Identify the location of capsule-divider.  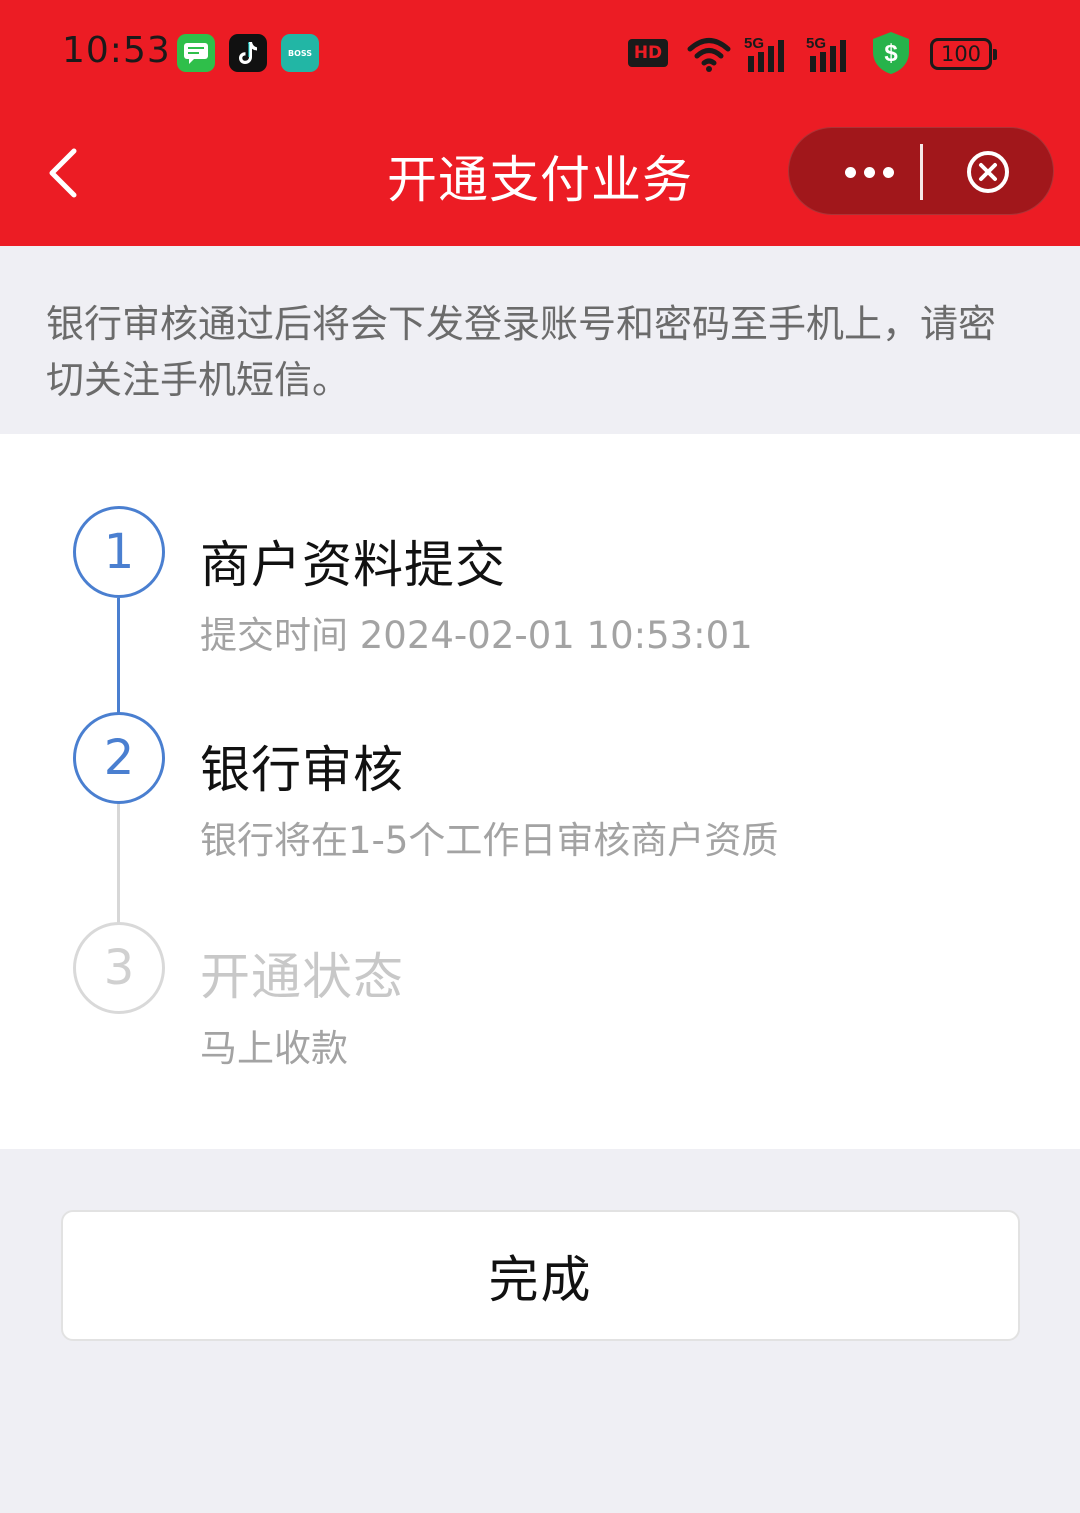
(921, 172).